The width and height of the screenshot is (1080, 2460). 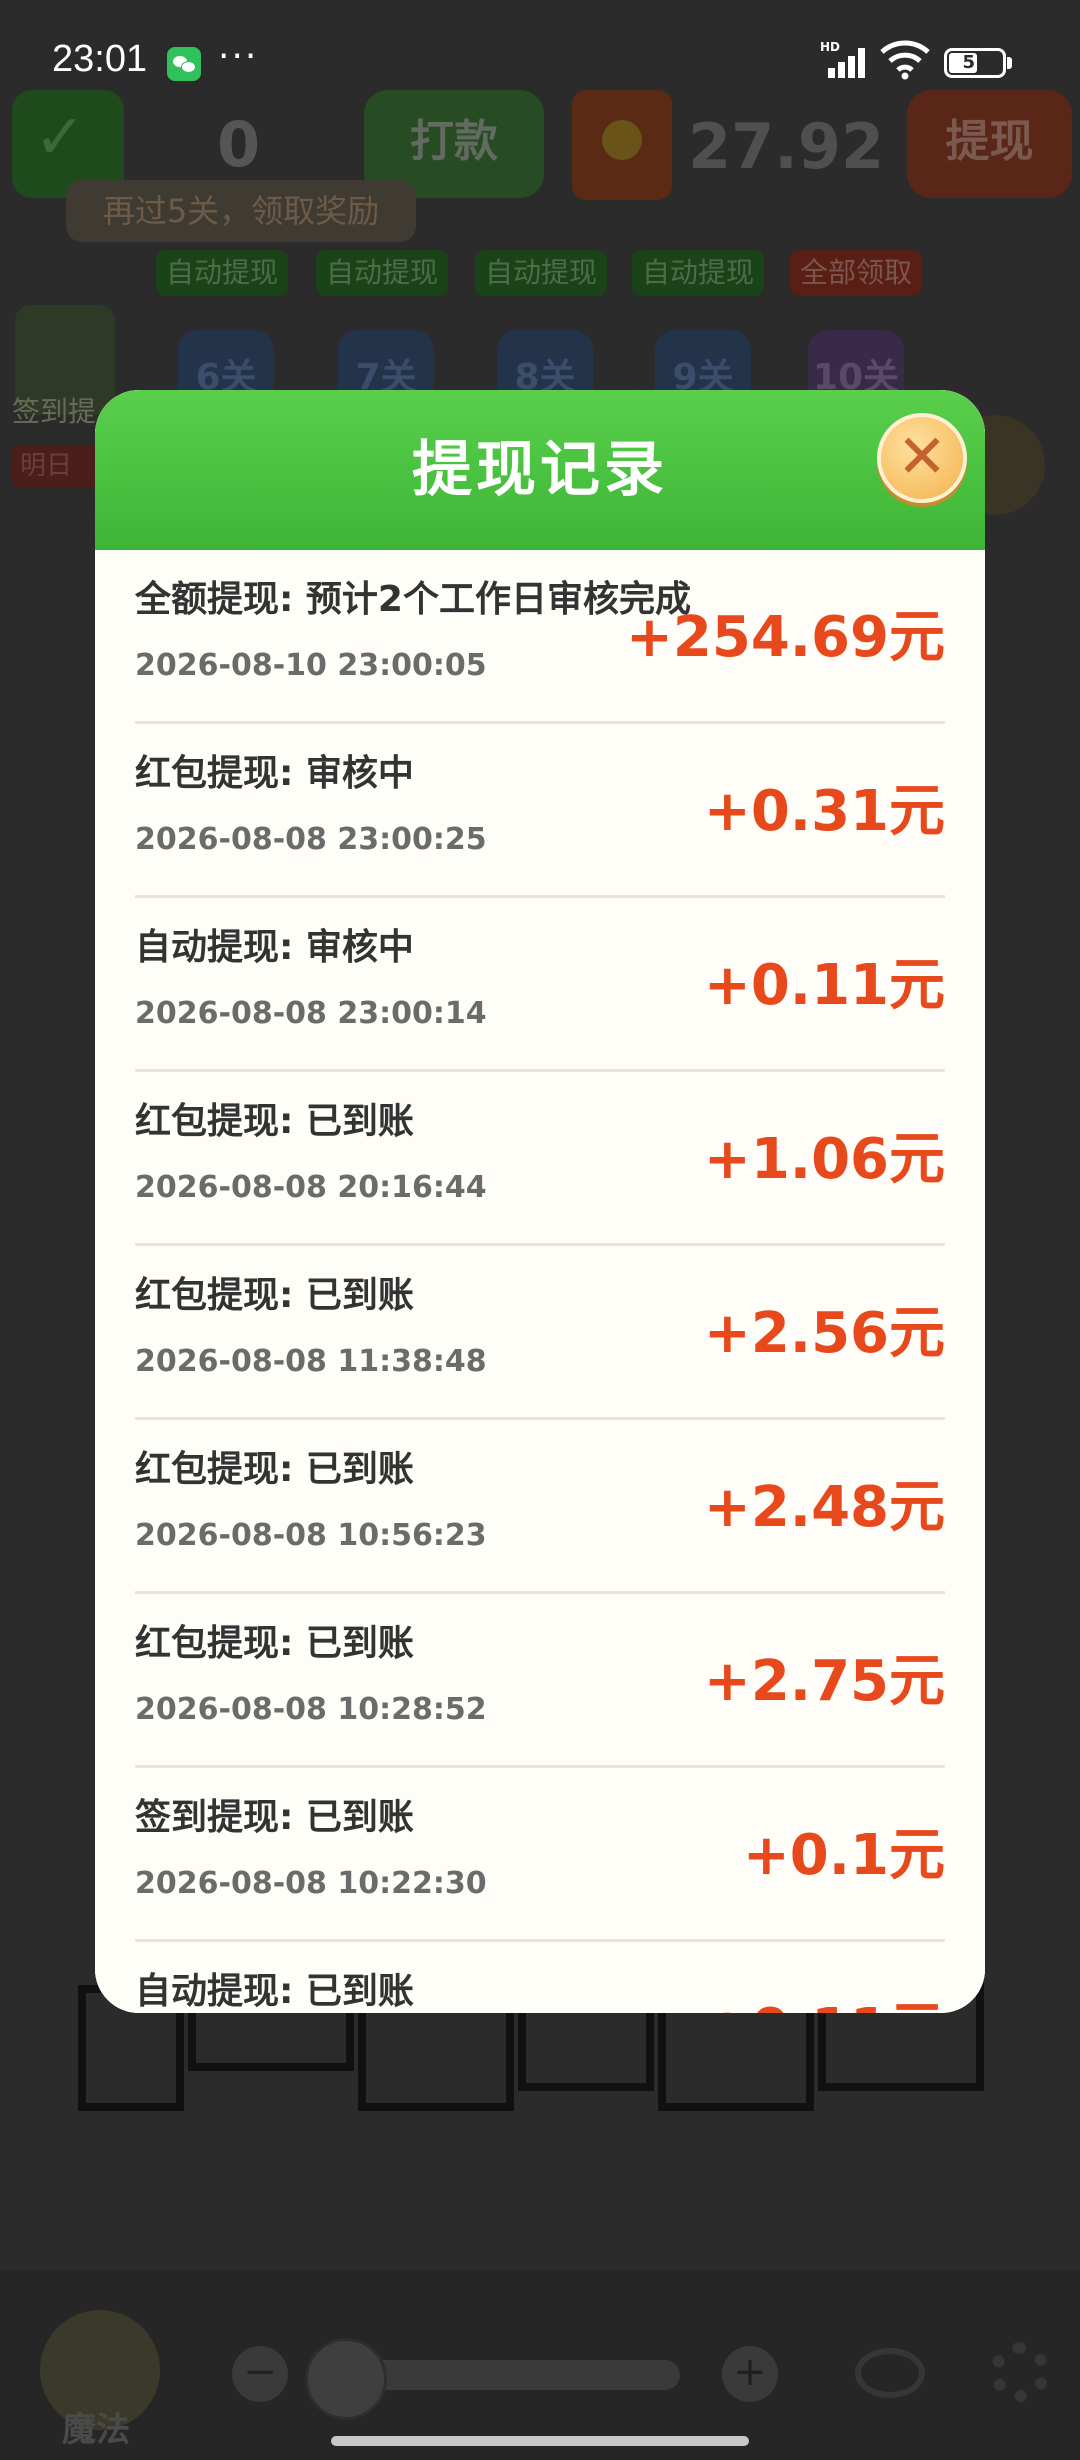 What do you see at coordinates (311, 839) in the screenshot?
I see `record-time: 2026-08-08 23:00:25` at bounding box center [311, 839].